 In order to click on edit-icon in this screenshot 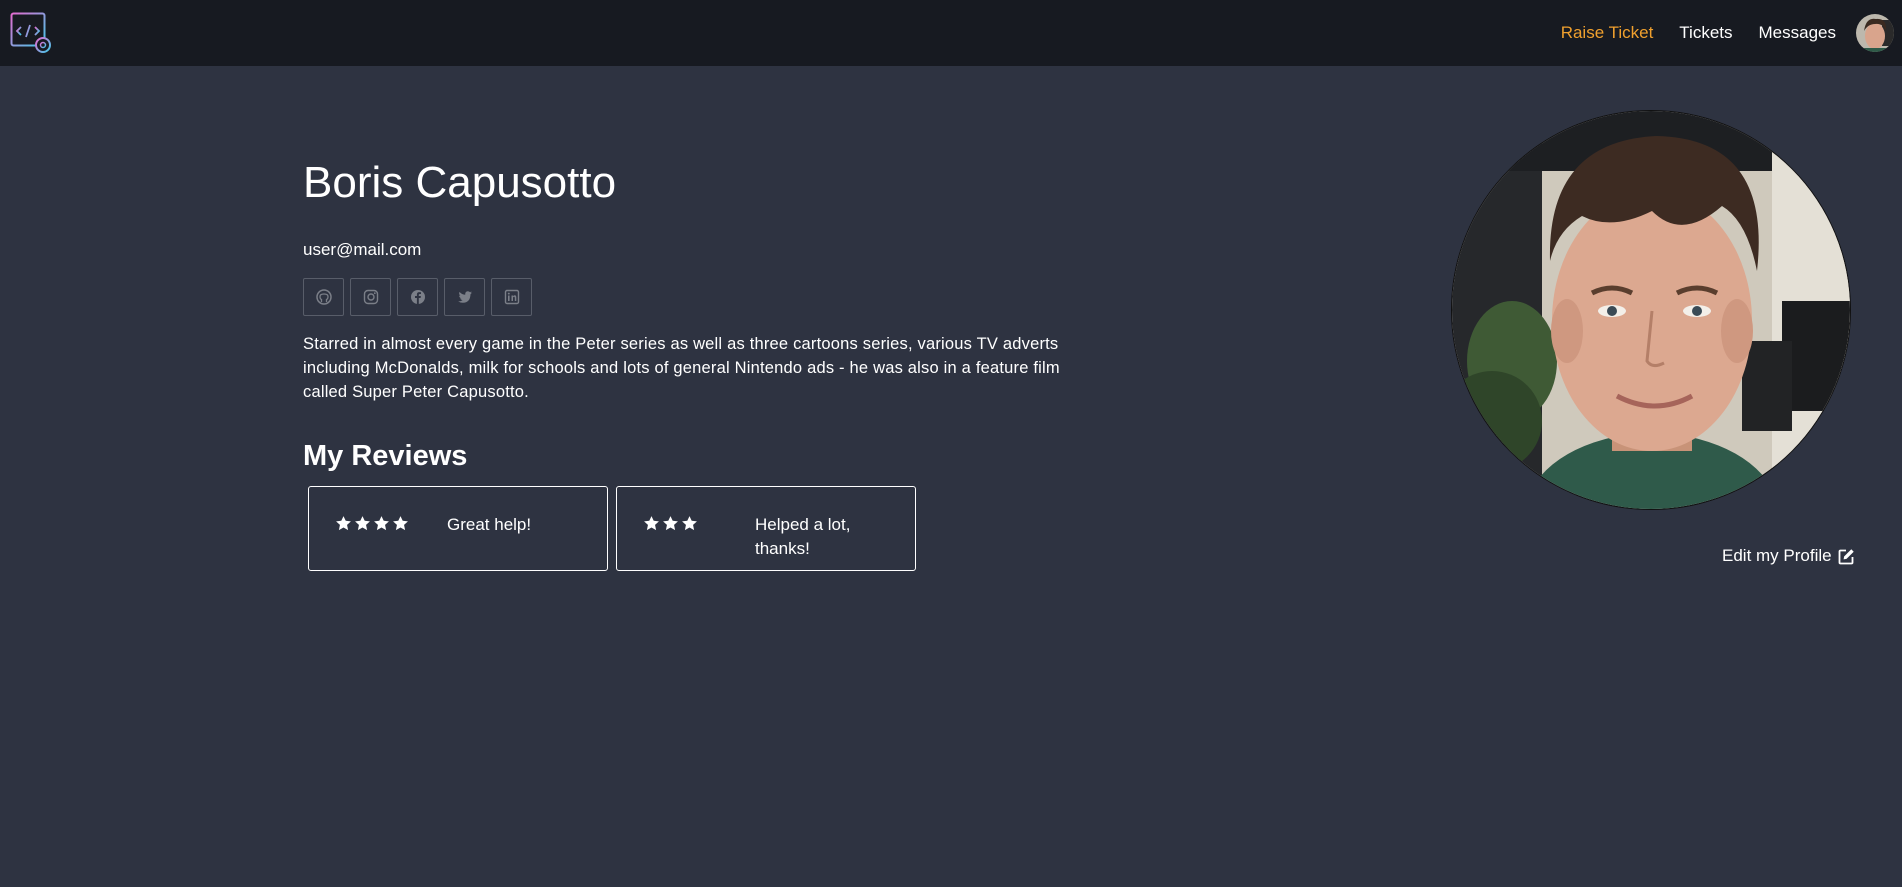, I will do `click(1846, 556)`.